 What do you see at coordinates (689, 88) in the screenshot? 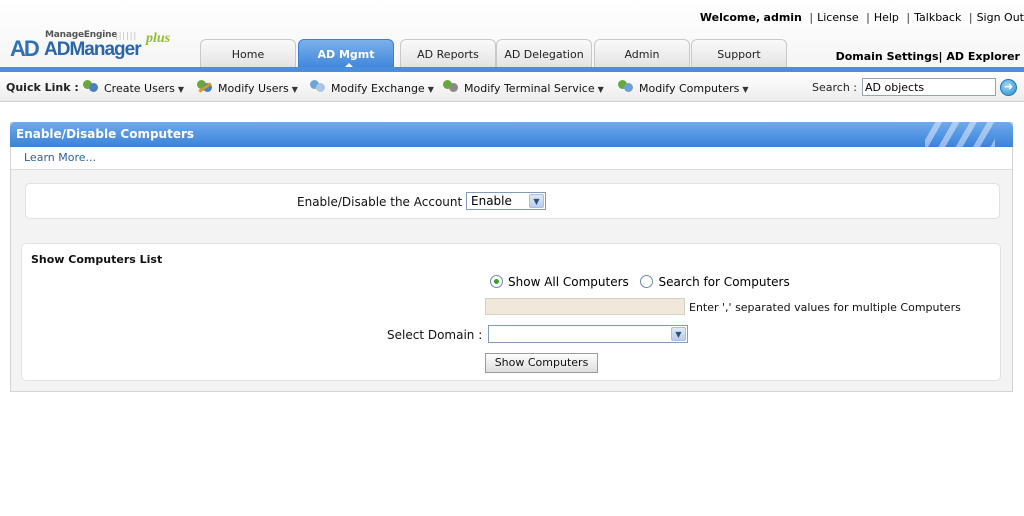
I see `quick-link-label-text: Modify Computers` at bounding box center [689, 88].